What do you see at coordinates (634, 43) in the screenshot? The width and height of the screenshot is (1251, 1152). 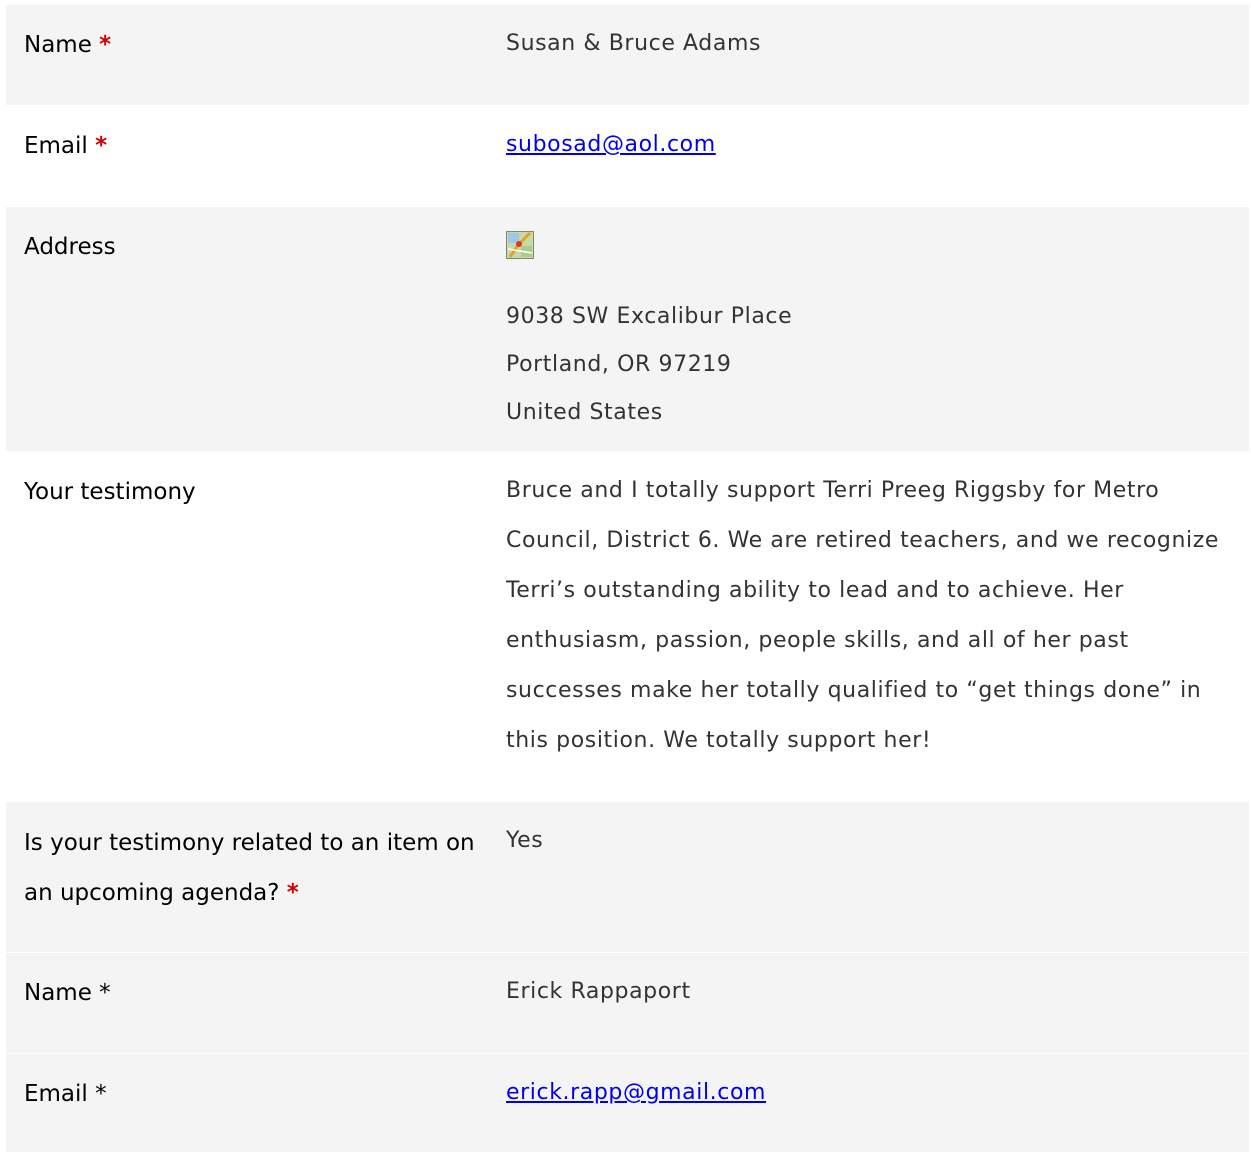 I see `field-value: Susan & Bruce Adams` at bounding box center [634, 43].